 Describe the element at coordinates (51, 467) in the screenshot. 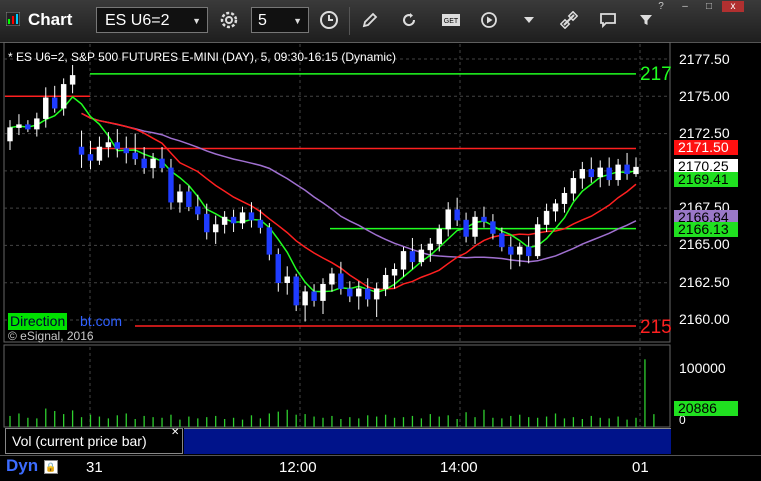

I see `lock-icon: 🔒` at that location.